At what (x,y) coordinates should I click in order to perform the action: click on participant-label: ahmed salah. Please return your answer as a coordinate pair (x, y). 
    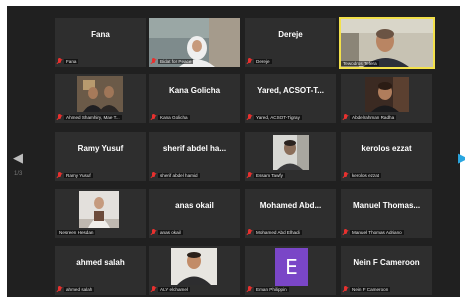
    Looking at the image, I should click on (100, 289).